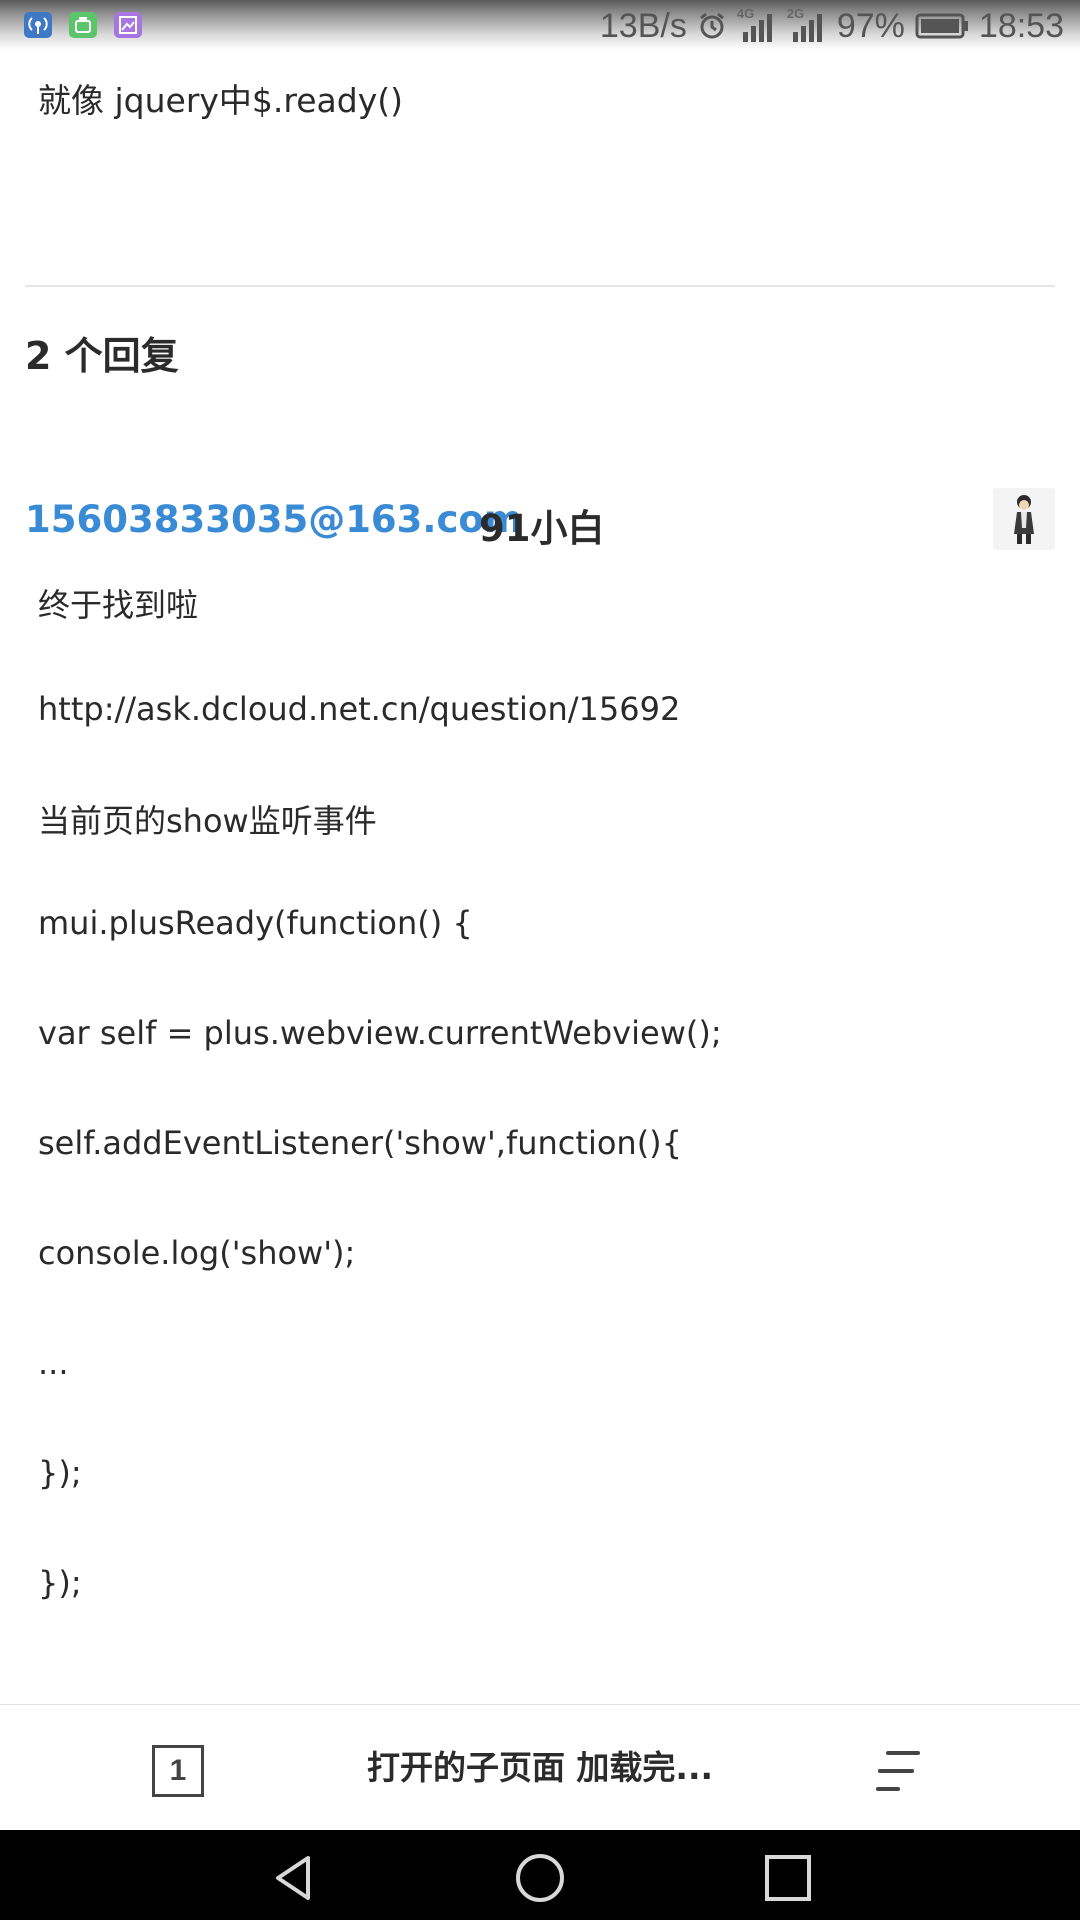  I want to click on recents-icon, so click(788, 1878).